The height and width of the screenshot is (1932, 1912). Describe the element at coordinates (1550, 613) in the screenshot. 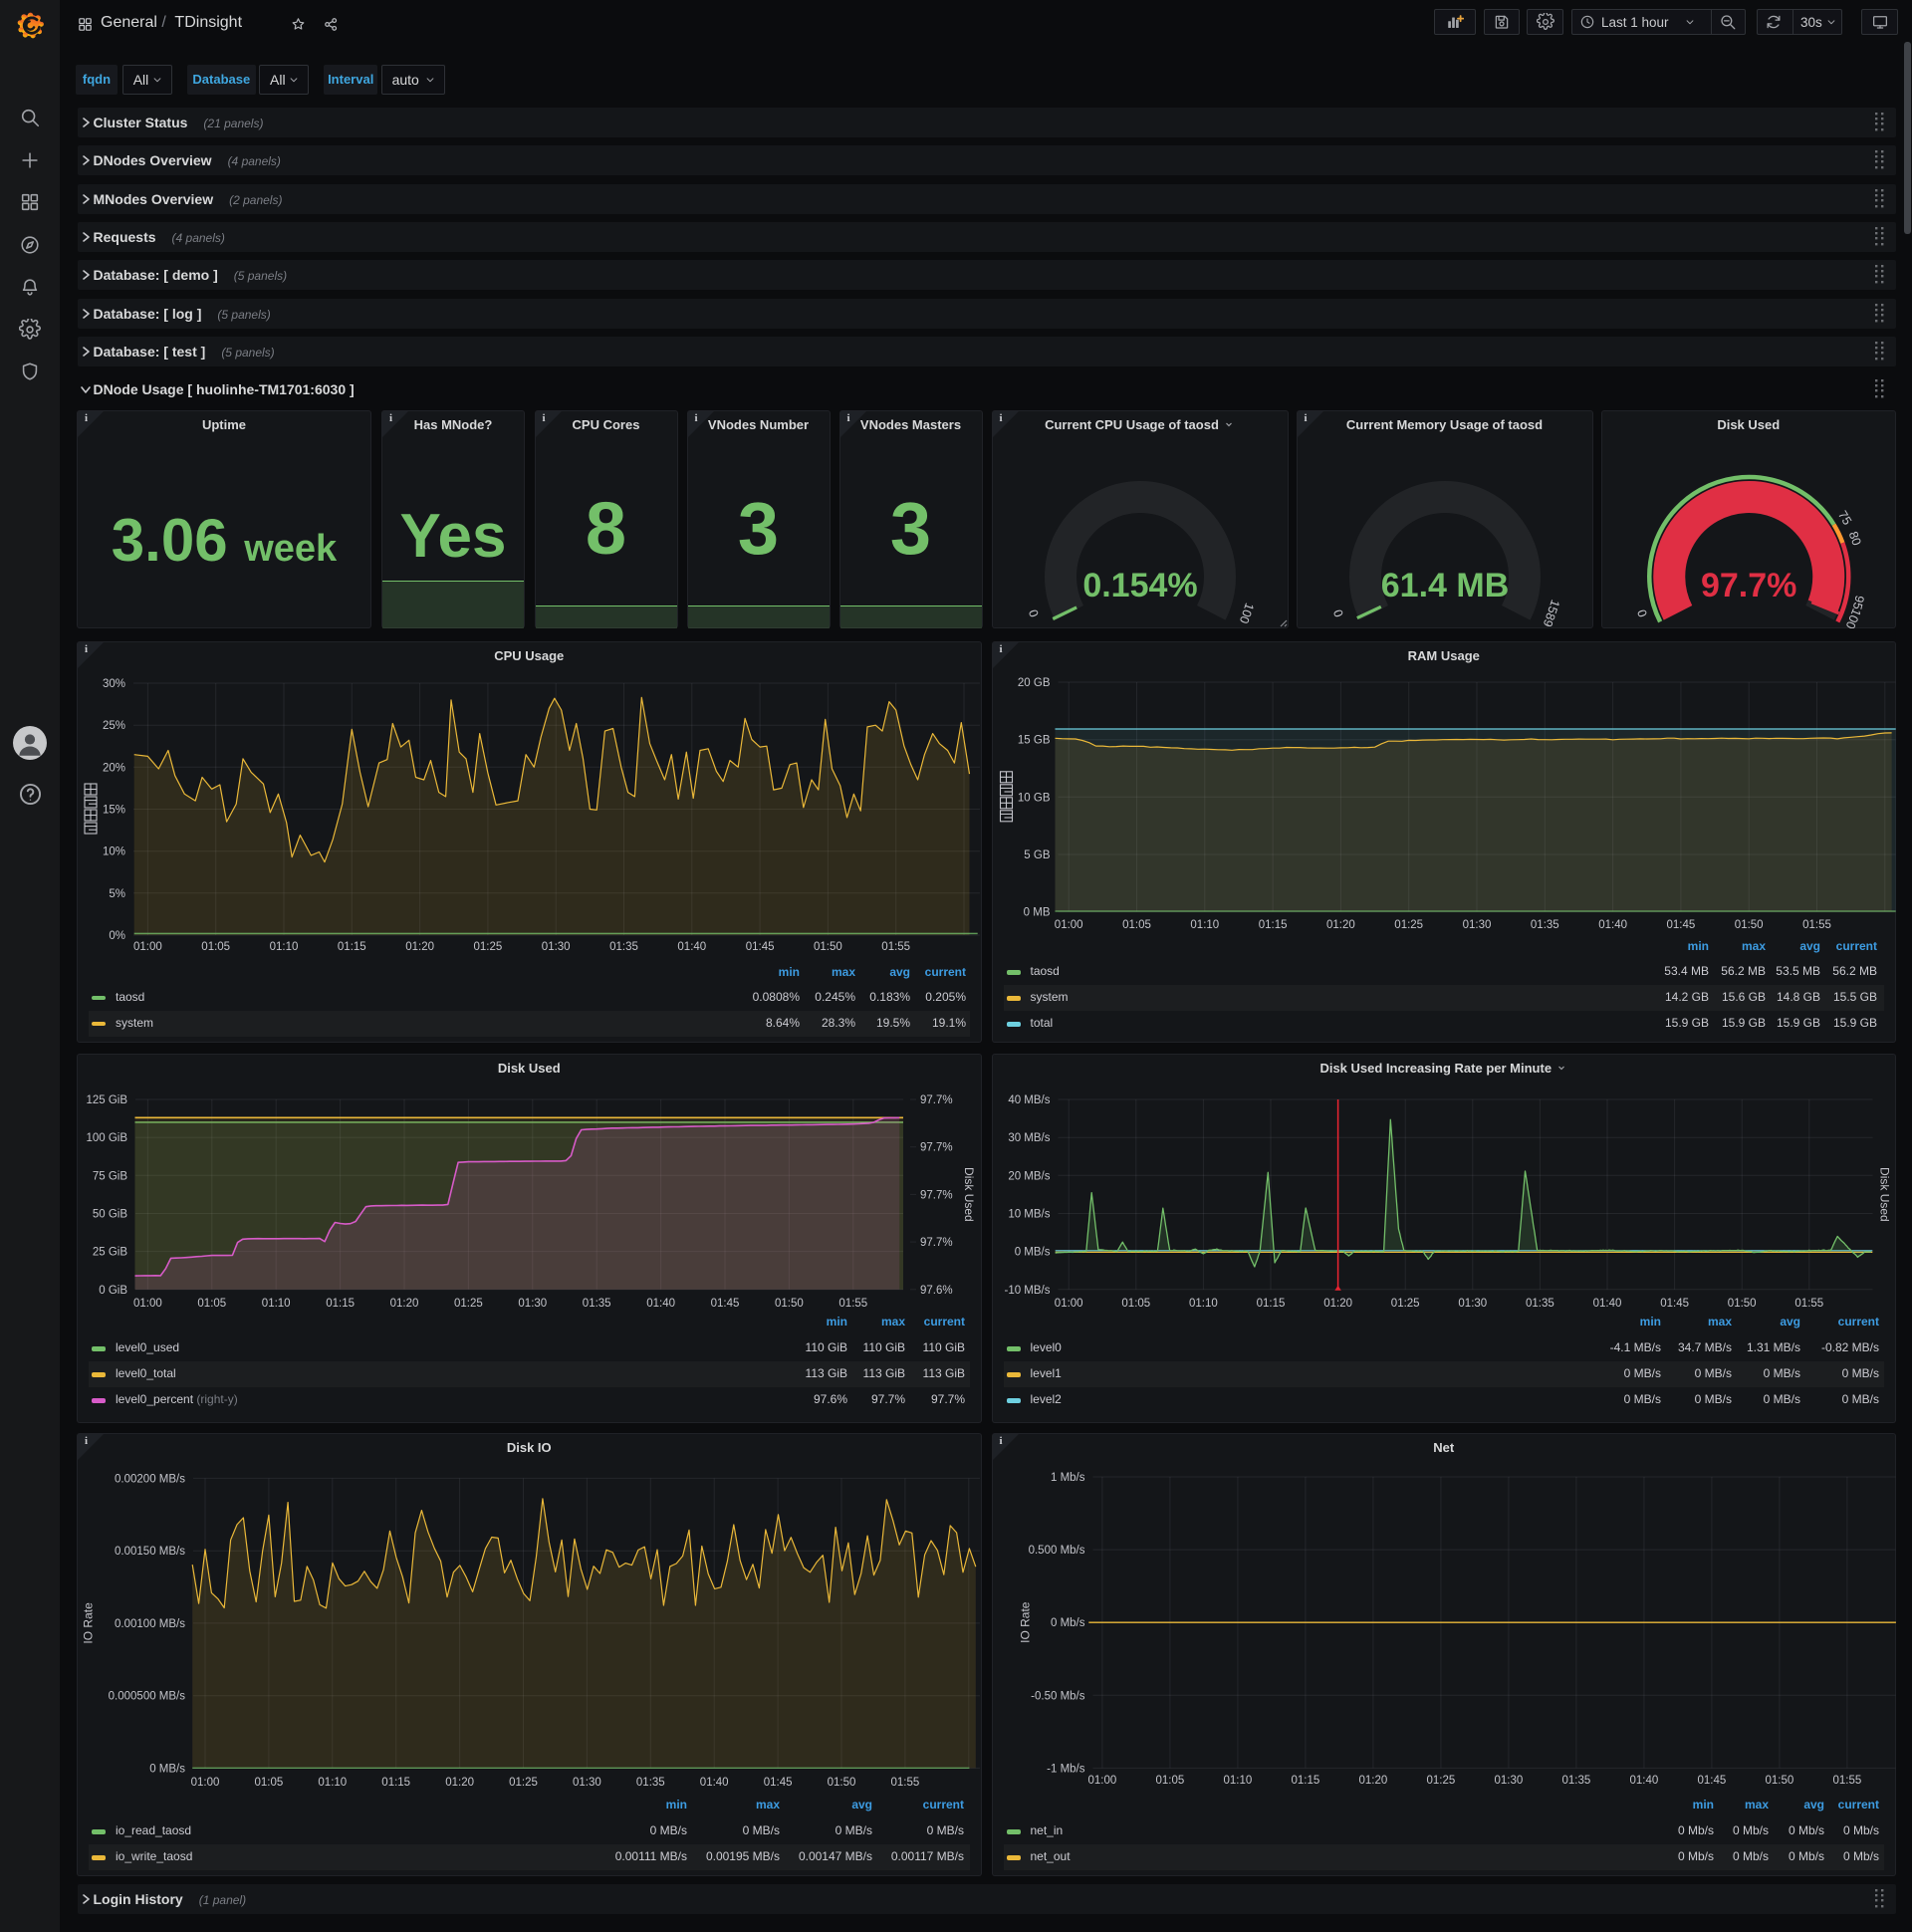

I see `svg-text: 1589` at that location.